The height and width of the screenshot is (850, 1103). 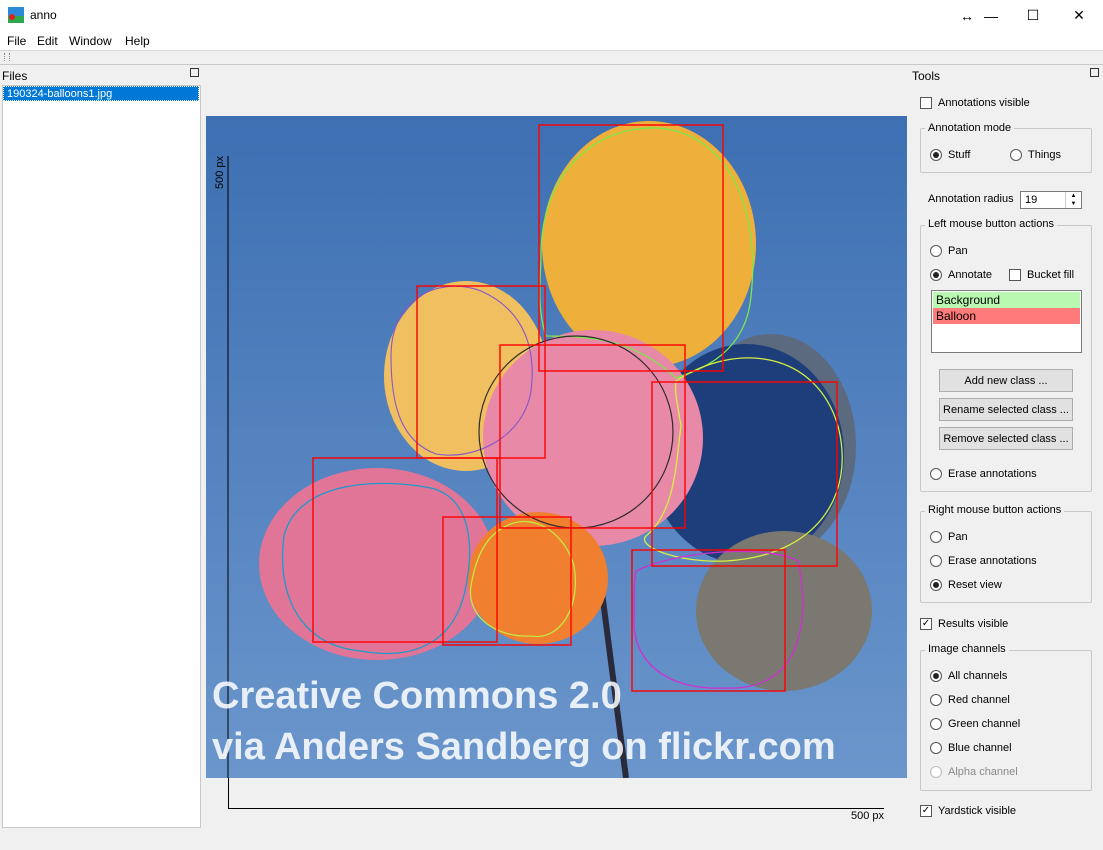 I want to click on image-channels-title: Image channels, so click(x=967, y=649).